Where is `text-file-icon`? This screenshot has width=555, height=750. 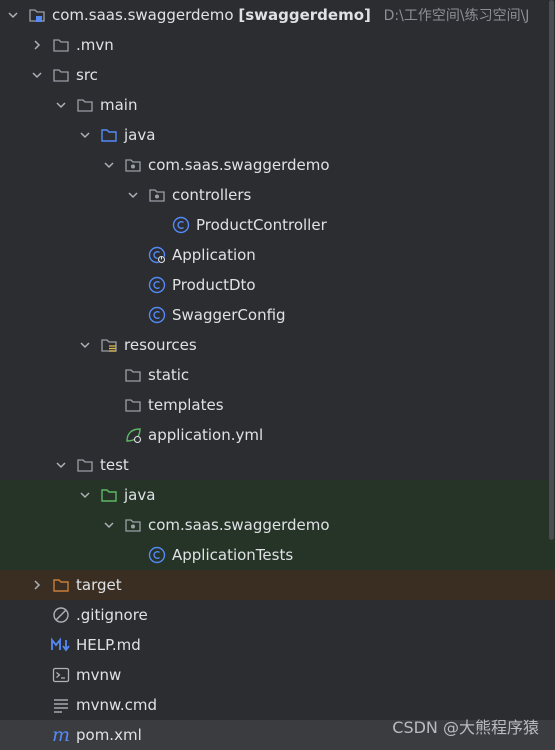
text-file-icon is located at coordinates (61, 705).